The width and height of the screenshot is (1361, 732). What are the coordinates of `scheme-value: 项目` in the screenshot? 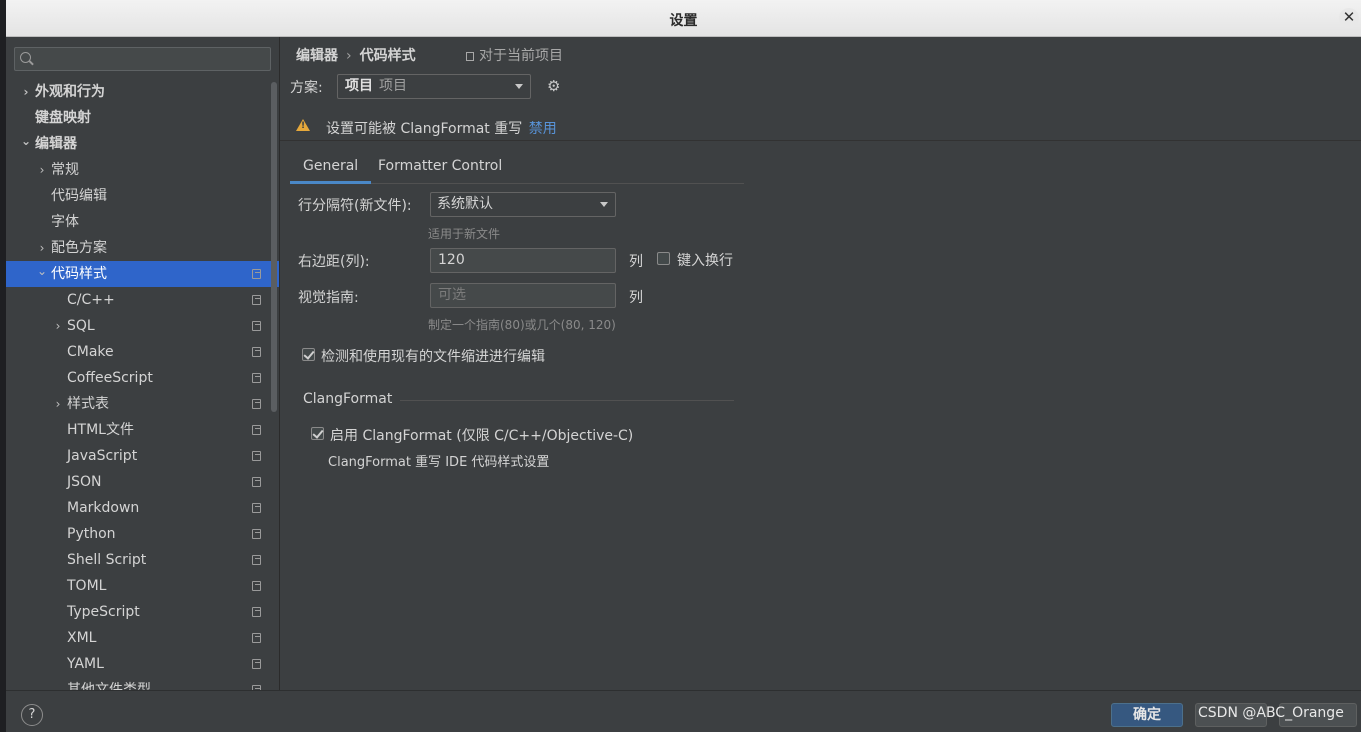 It's located at (359, 86).